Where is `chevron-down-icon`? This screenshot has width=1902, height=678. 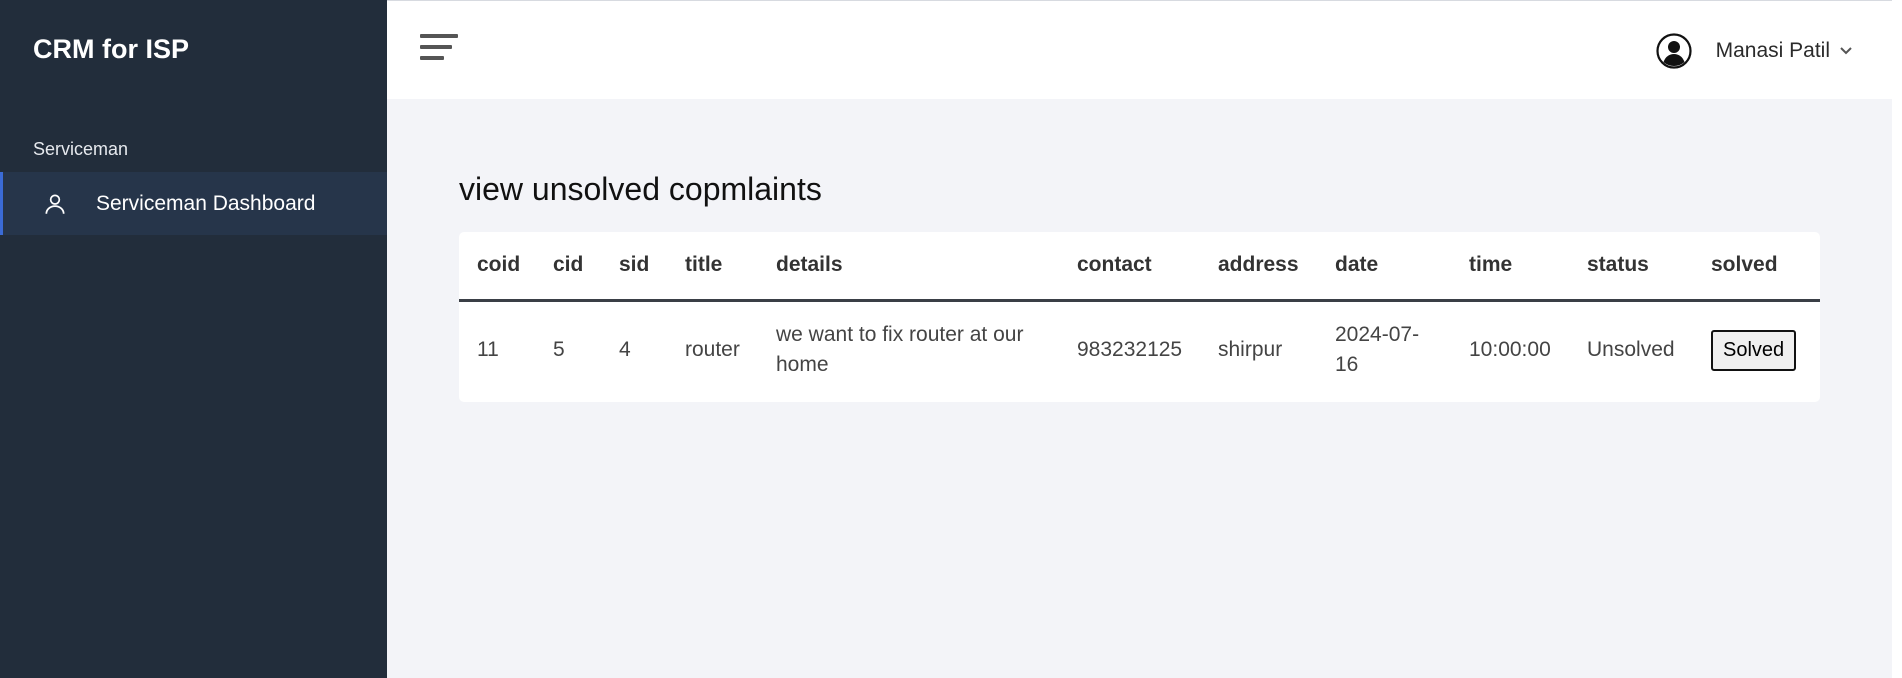 chevron-down-icon is located at coordinates (1846, 51).